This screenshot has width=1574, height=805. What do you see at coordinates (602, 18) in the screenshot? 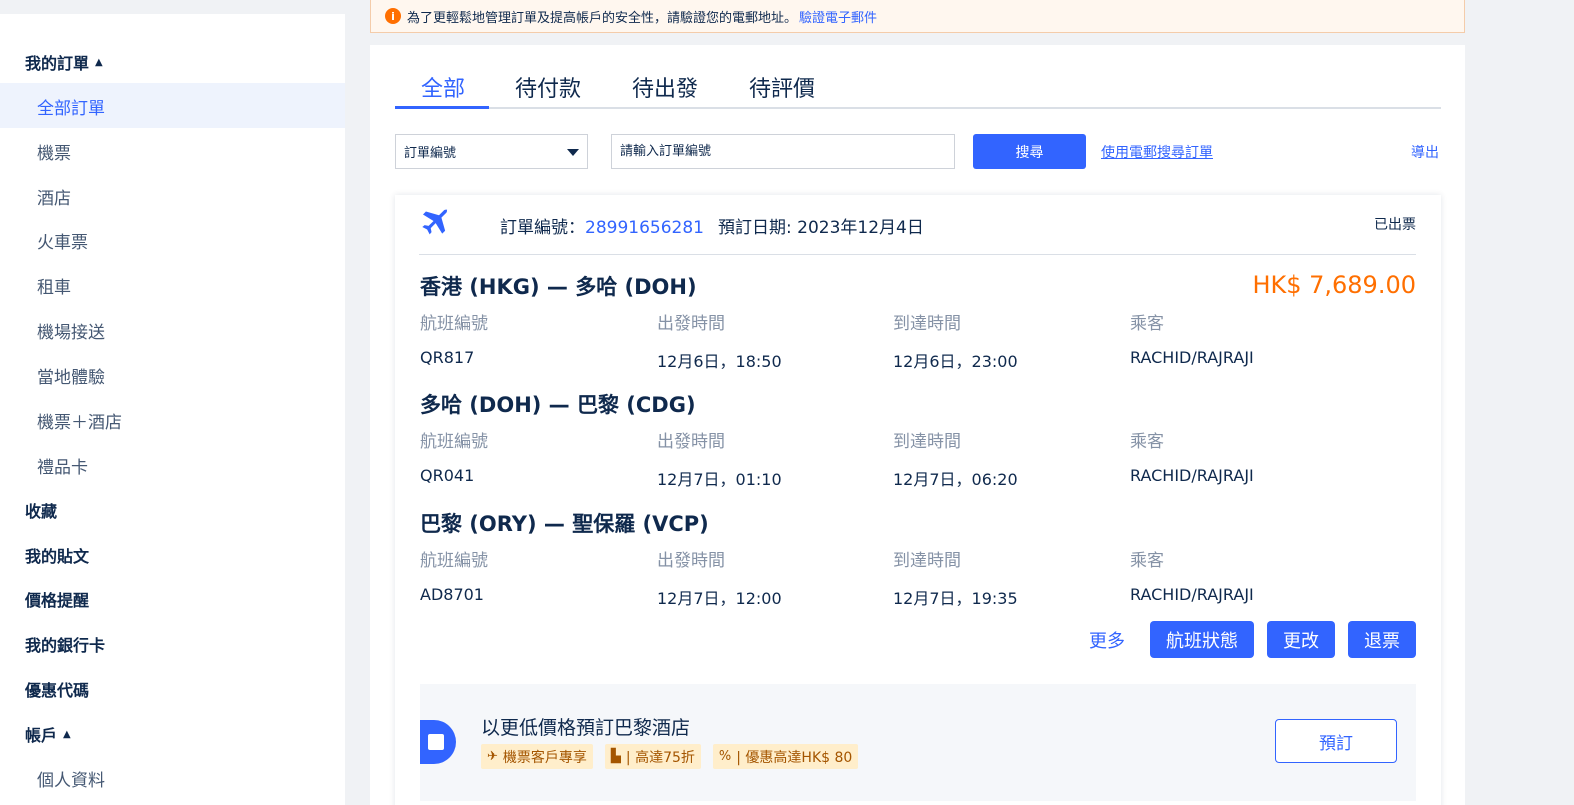
I see `notice-text: 為了更輕鬆地管理訂單及提高帳戶的安全性，請驗證您的電郵地址。` at bounding box center [602, 18].